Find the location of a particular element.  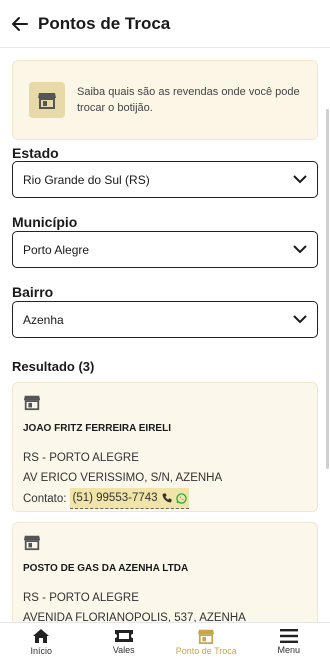

home-icon is located at coordinates (41, 635).